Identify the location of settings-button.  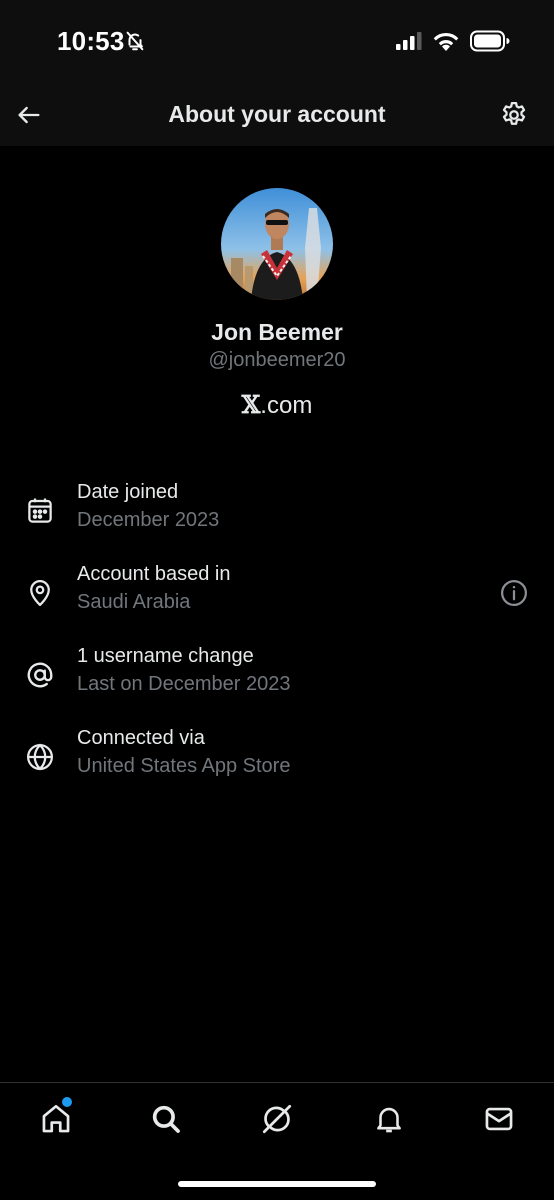
(514, 115).